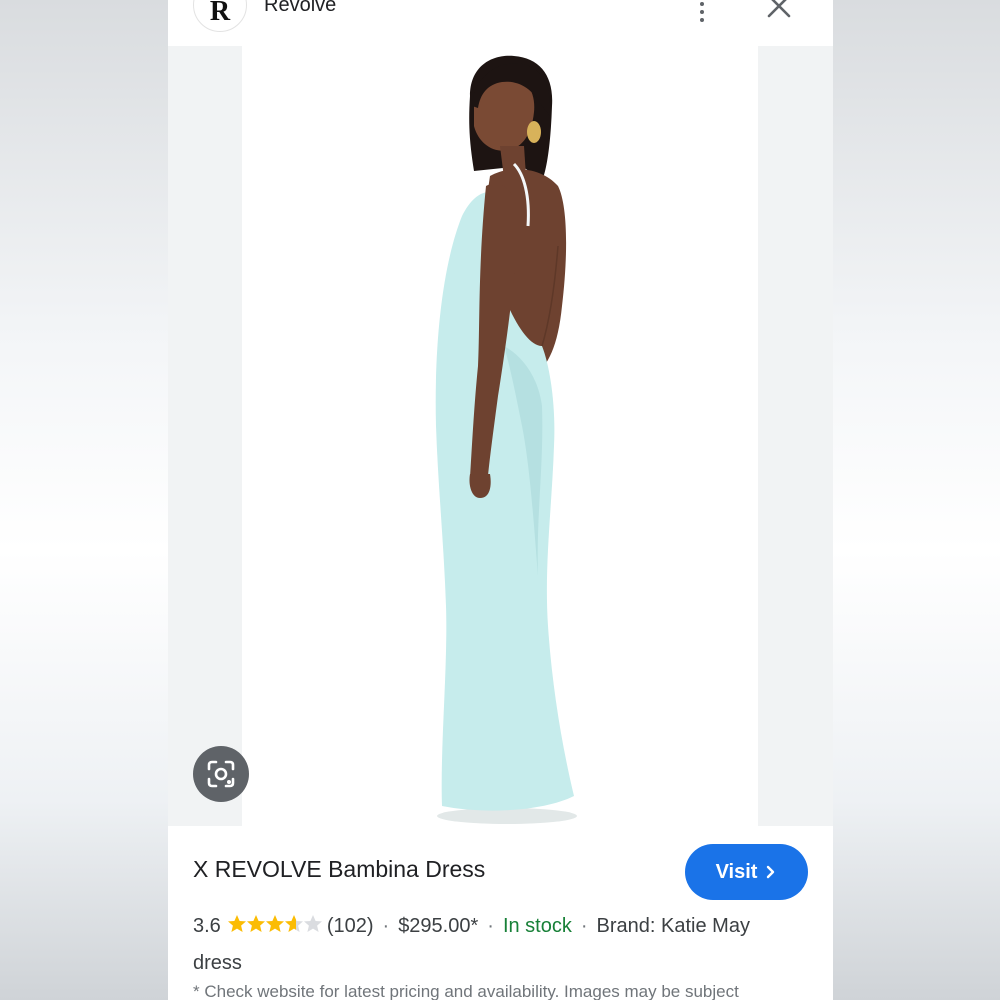 Image resolution: width=1000 pixels, height=1000 pixels. I want to click on logo-letter: R, so click(220, 13).